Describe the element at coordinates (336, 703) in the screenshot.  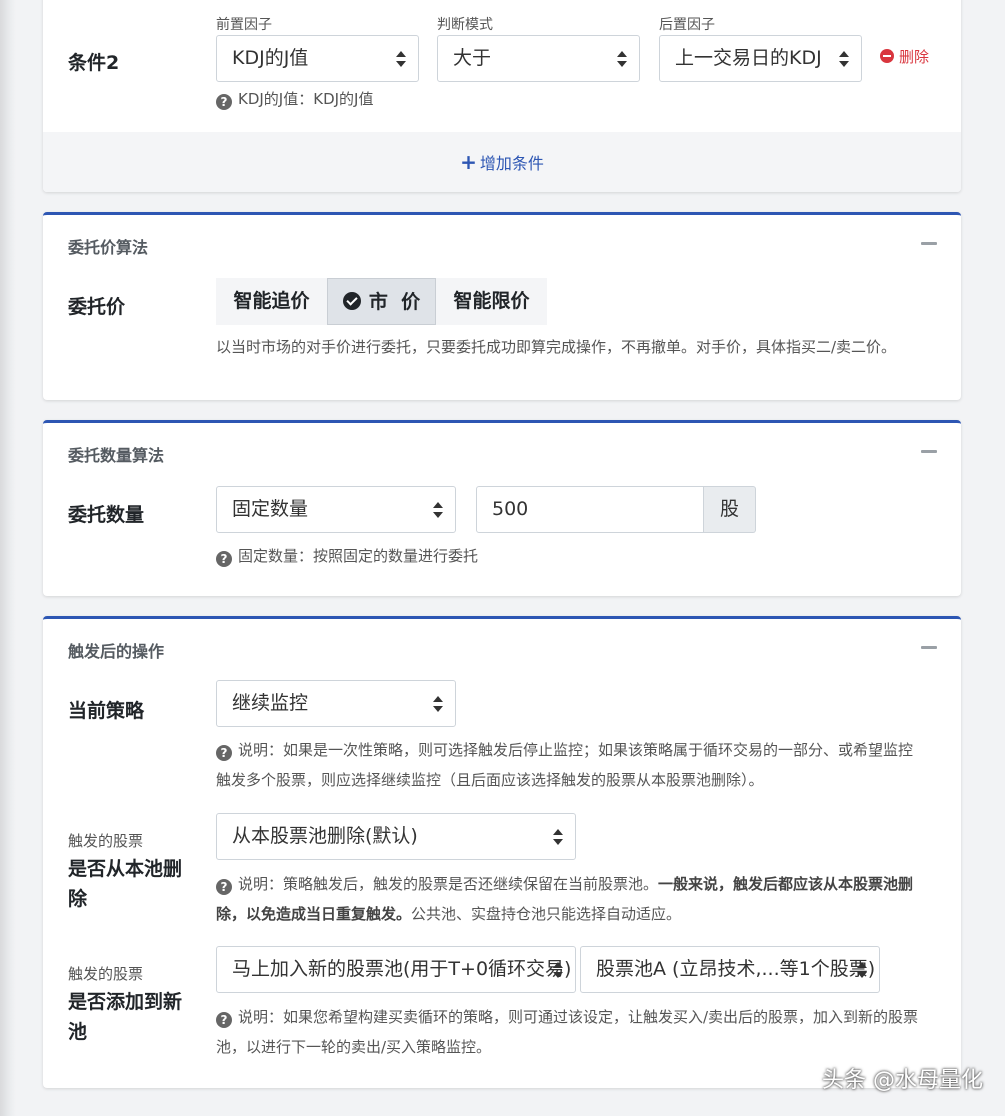
I see `strategy-select: 继续监控` at that location.